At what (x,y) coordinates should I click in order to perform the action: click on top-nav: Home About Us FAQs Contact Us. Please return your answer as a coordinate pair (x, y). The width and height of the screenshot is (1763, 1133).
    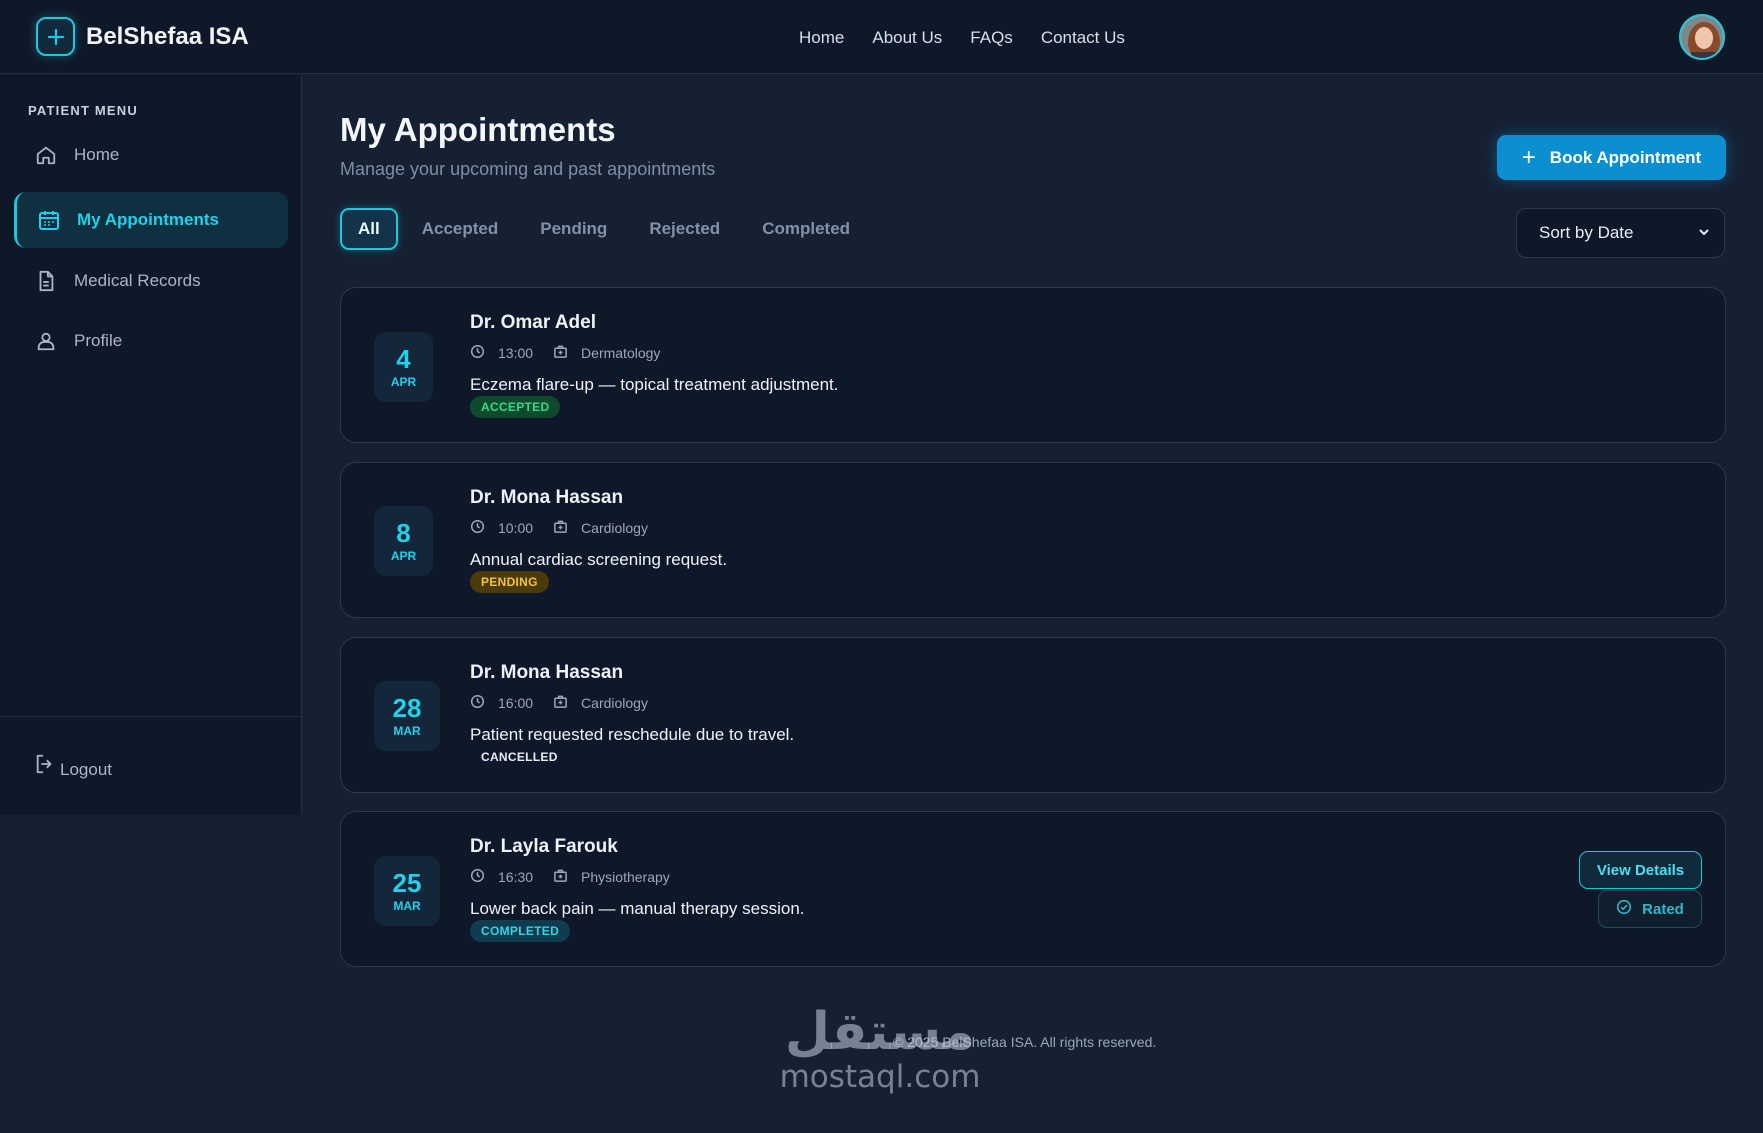
    Looking at the image, I should click on (976, 38).